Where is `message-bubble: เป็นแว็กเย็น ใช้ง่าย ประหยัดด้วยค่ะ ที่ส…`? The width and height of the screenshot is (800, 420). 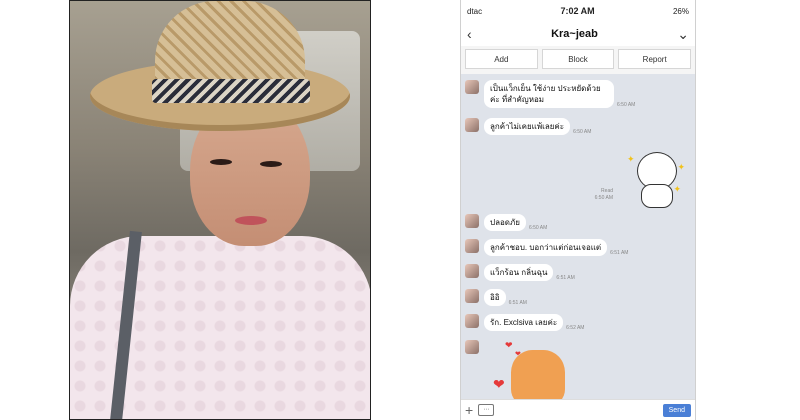
message-bubble: เป็นแว็กเย็น ใช้ง่าย ประหยัดด้วยค่ะ ที่ส… is located at coordinates (549, 94).